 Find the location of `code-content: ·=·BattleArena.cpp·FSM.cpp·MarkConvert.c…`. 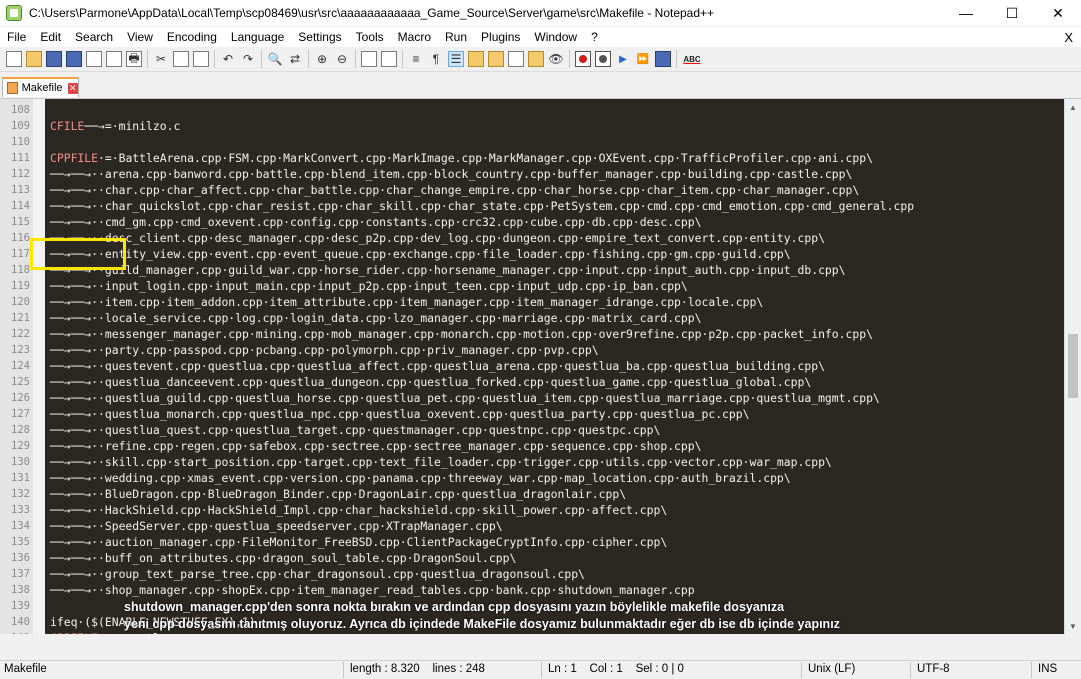

code-content: ·=·BattleArena.cpp·FSM.cpp·MarkConvert.c… is located at coordinates (485, 158).